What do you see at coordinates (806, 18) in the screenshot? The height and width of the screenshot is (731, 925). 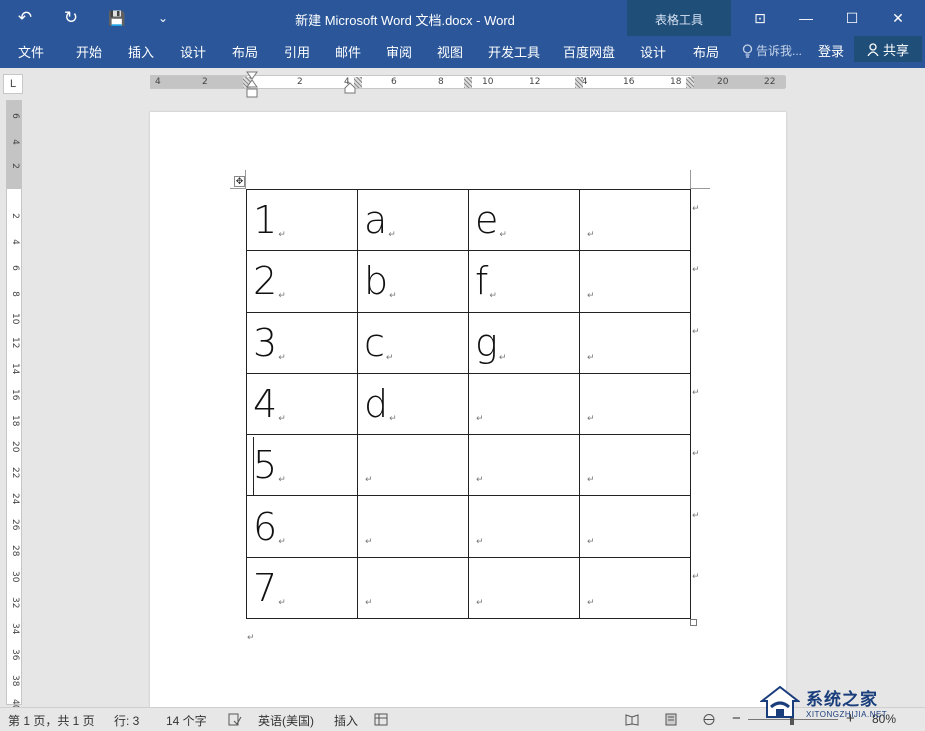 I see `minimize-button: —` at bounding box center [806, 18].